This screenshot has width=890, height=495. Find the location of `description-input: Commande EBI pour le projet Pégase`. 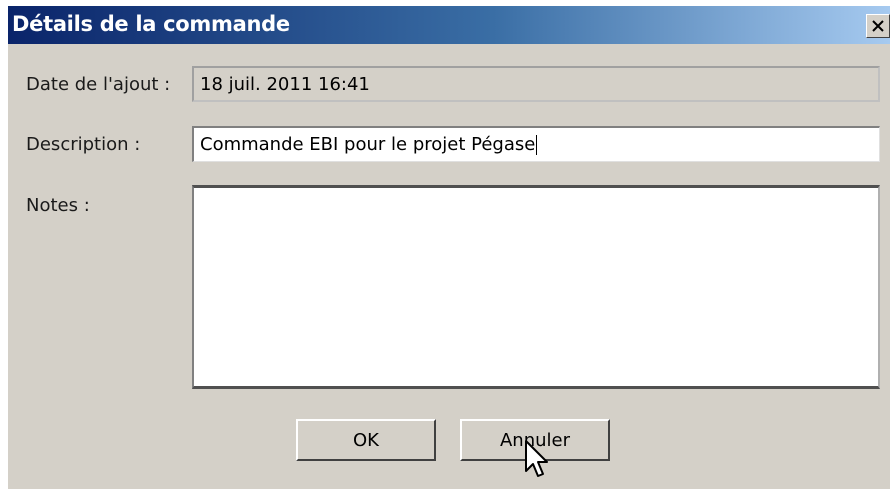

description-input: Commande EBI pour le projet Pégase is located at coordinates (536, 144).